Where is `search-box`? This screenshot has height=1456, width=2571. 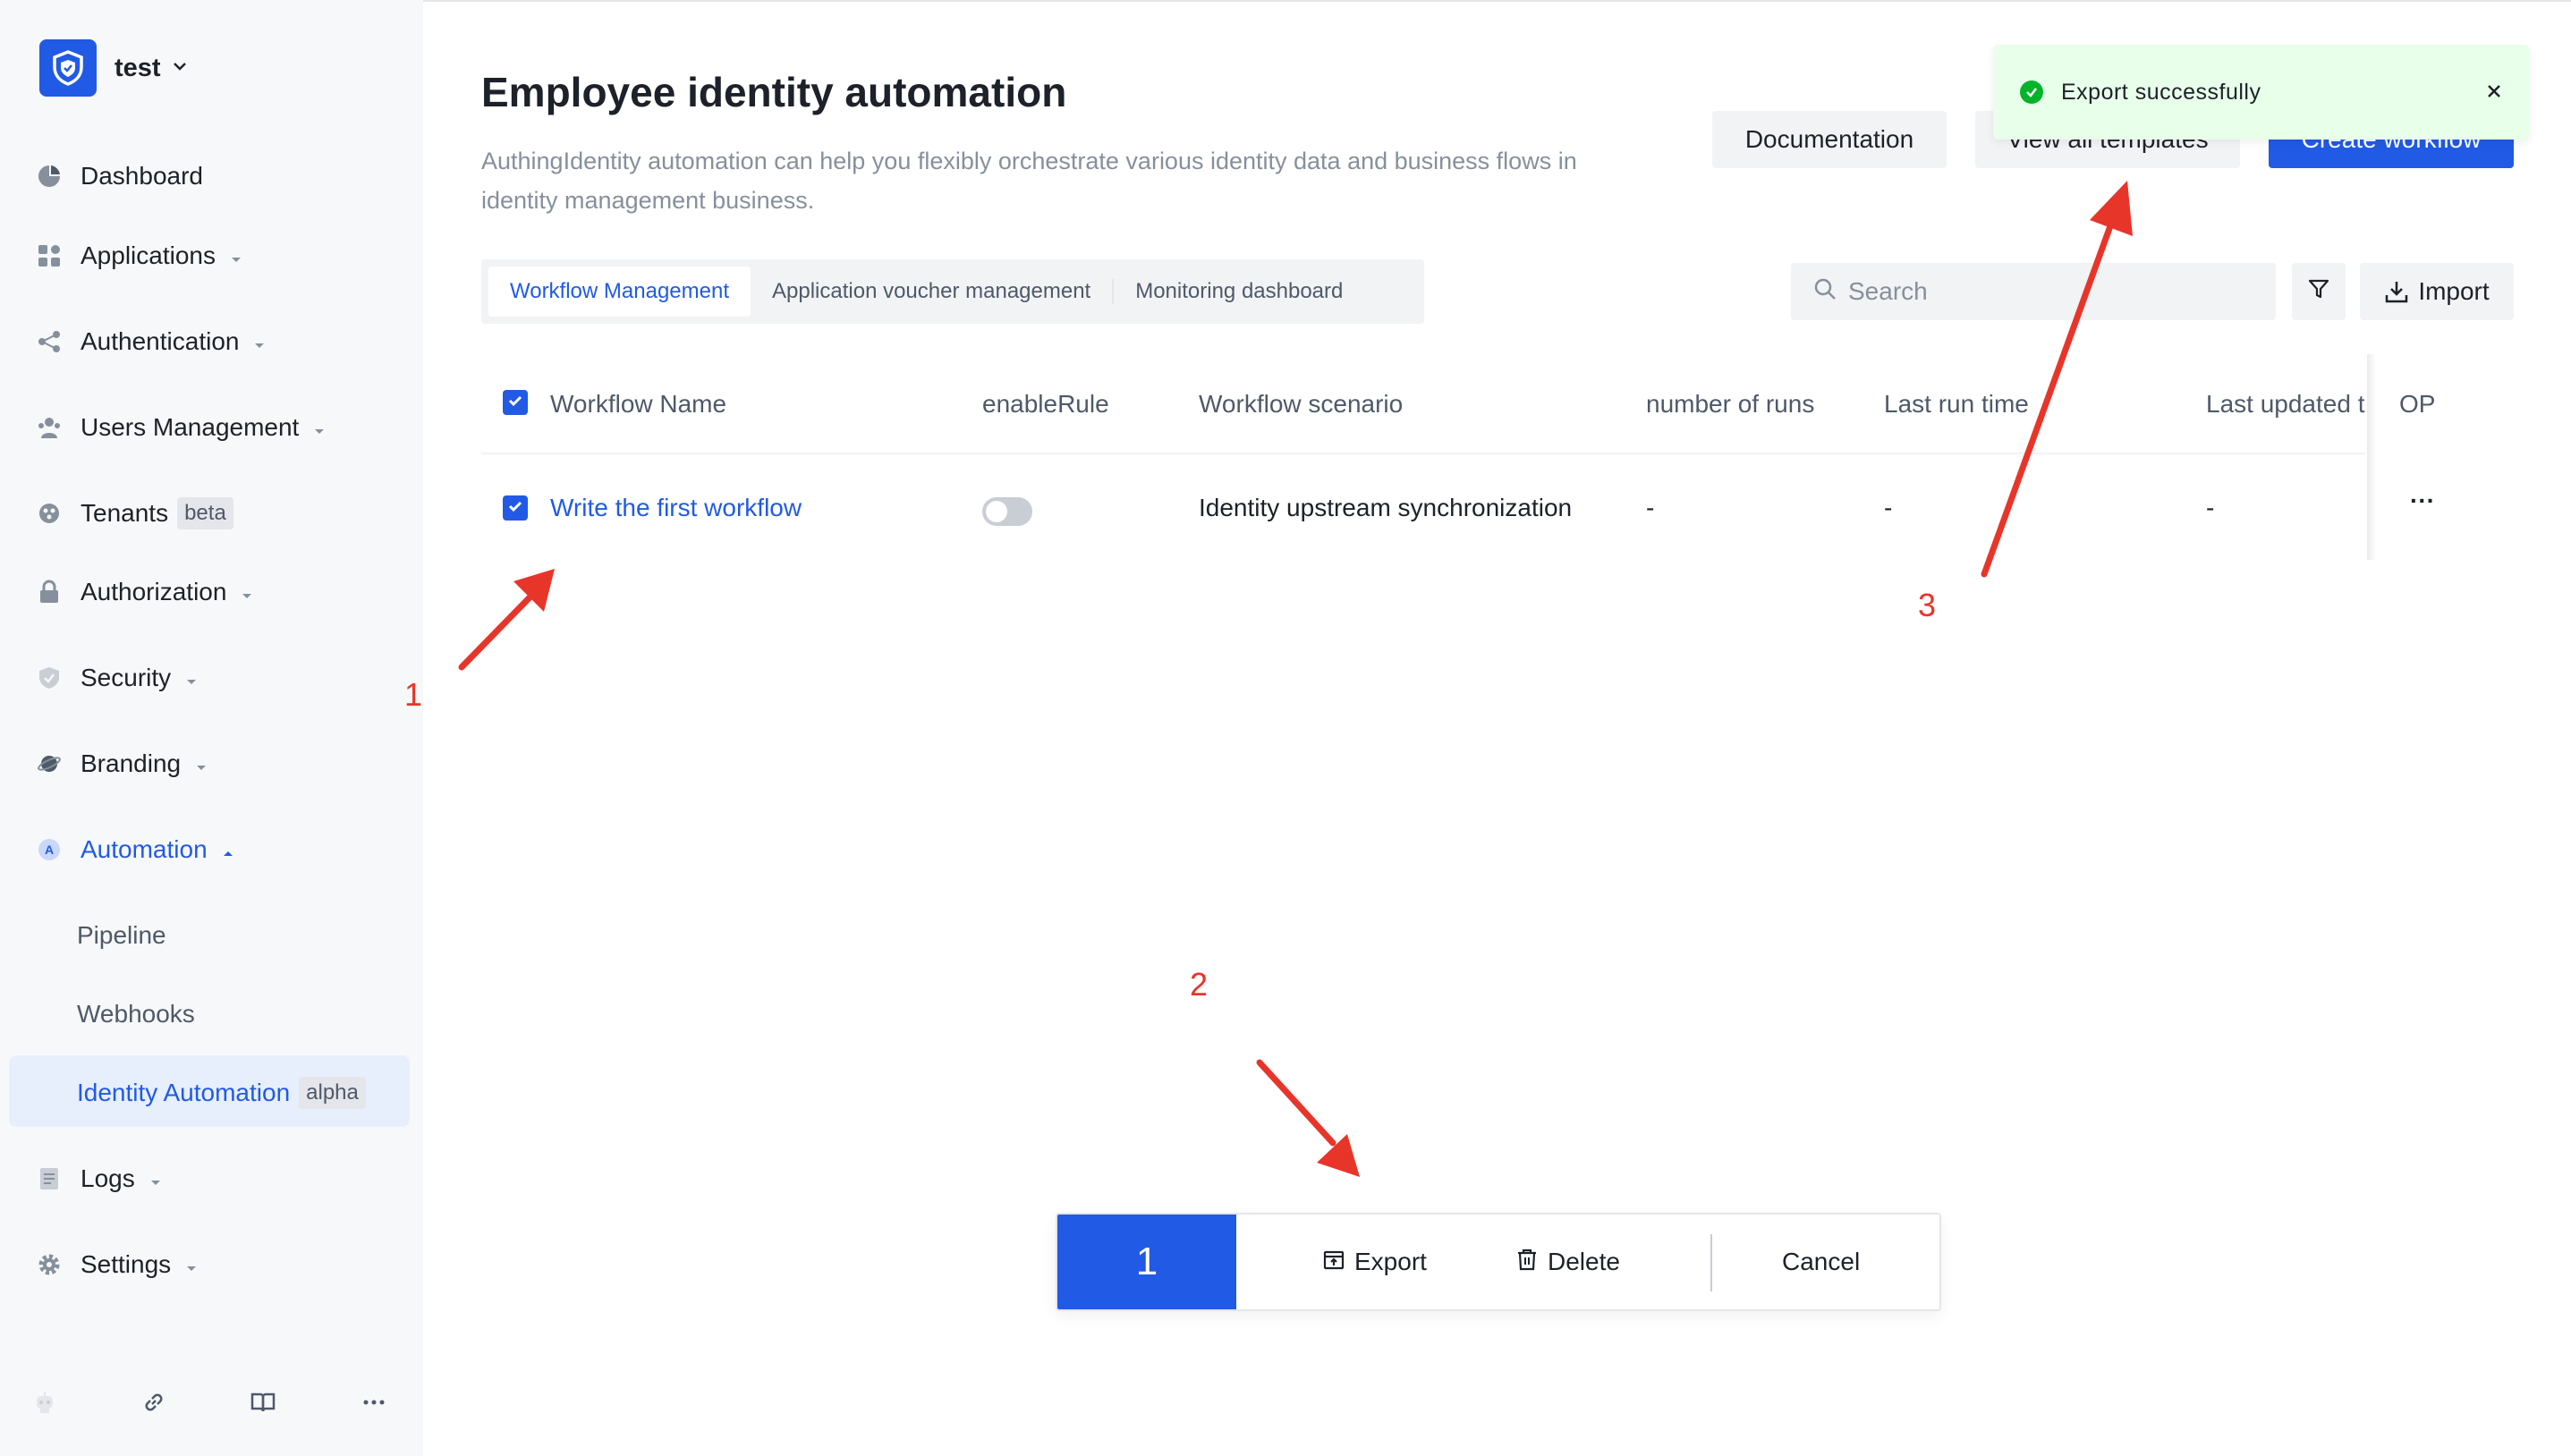 search-box is located at coordinates (2033, 291).